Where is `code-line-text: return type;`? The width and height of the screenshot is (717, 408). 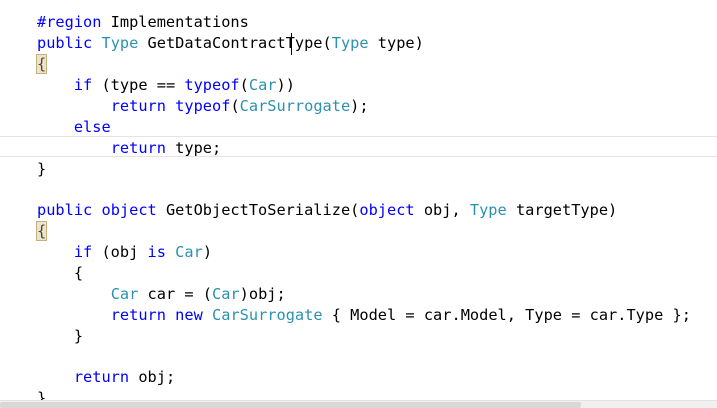 code-line-text: return type; is located at coordinates (129, 148).